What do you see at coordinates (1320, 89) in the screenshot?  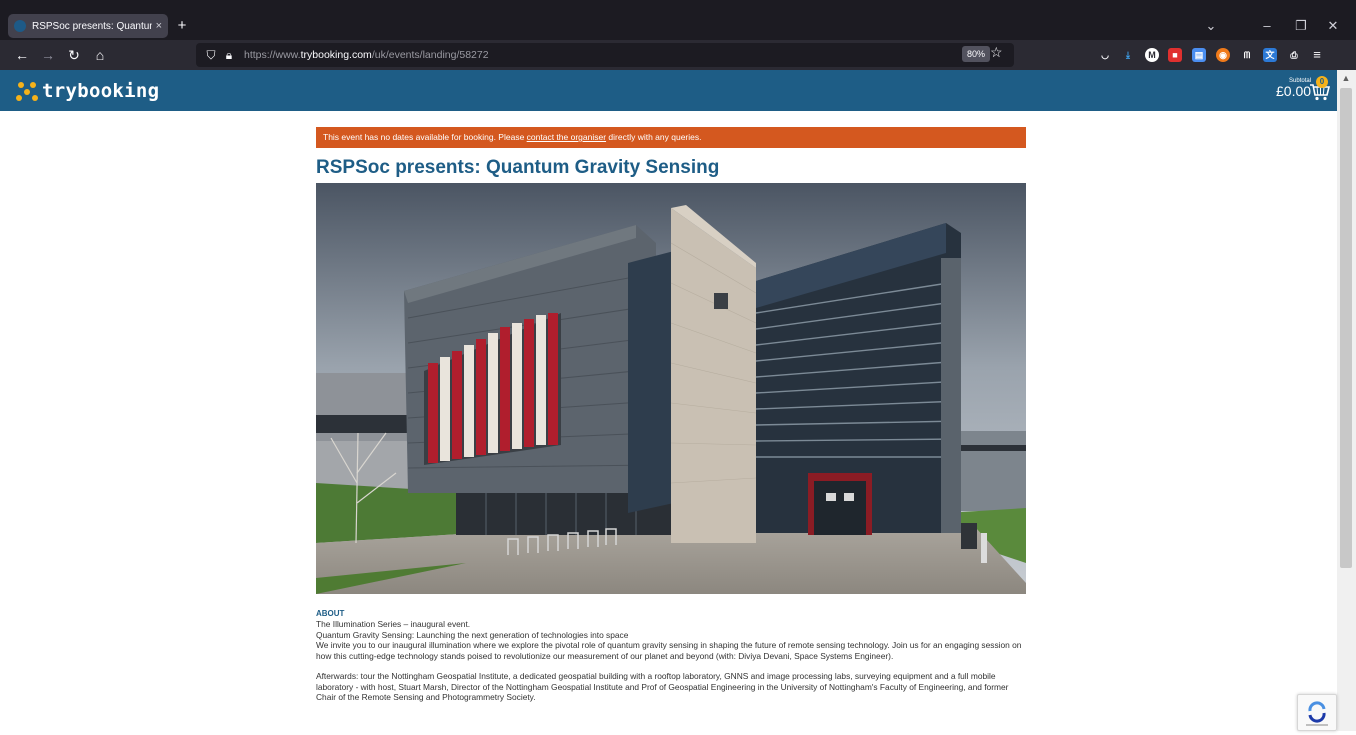 I see `cart-icon: 0` at bounding box center [1320, 89].